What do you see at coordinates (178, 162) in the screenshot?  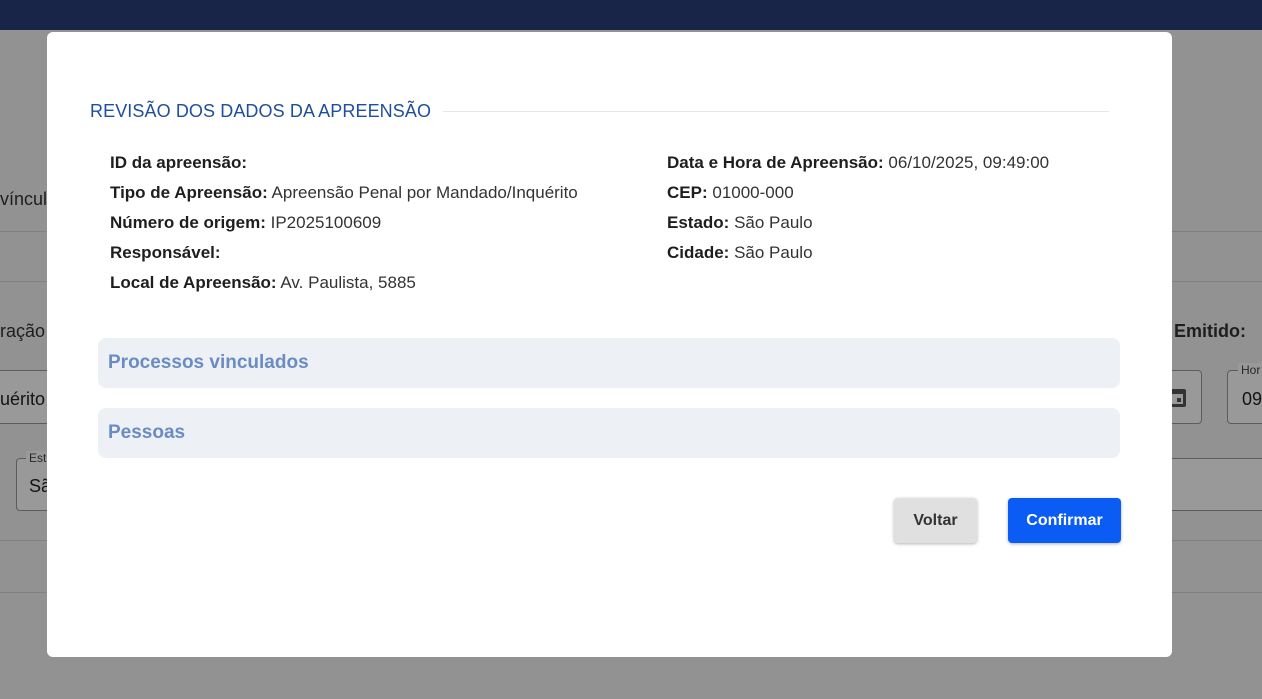 I see `field-label: ID da apreensão:` at bounding box center [178, 162].